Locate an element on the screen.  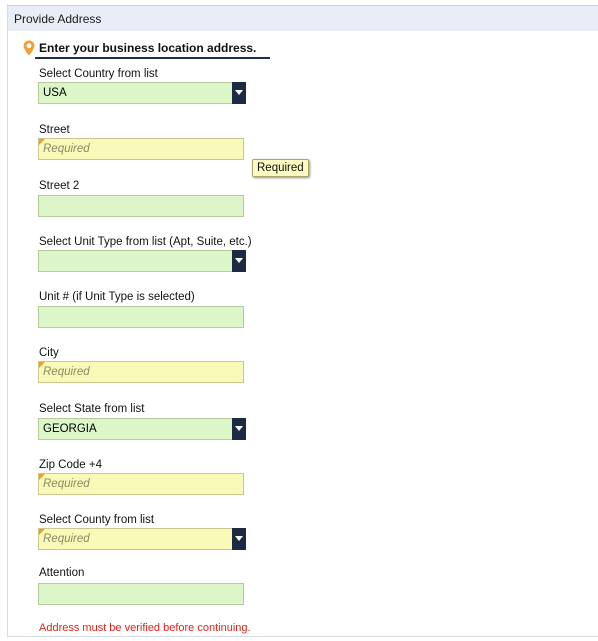
state-dropdown-button is located at coordinates (239, 429).